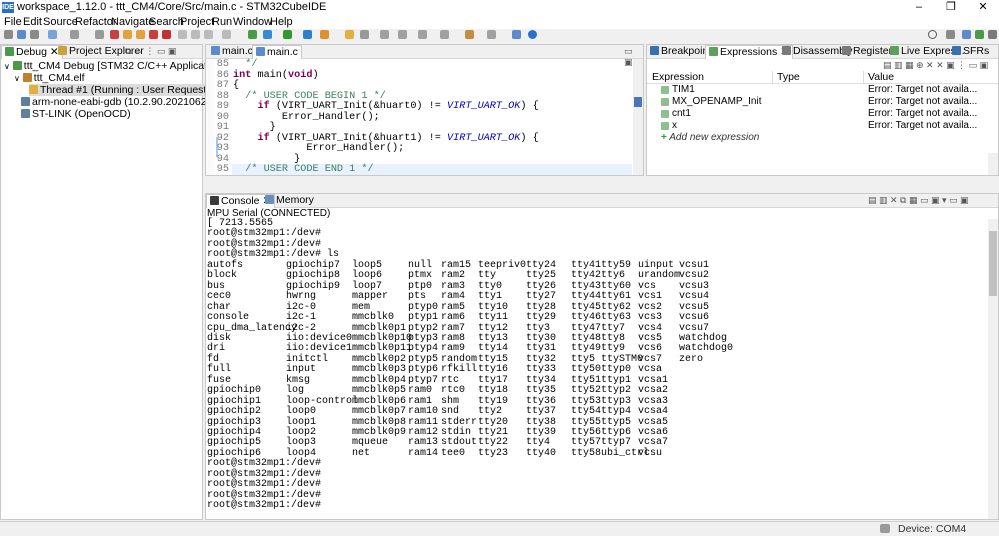  Describe the element at coordinates (289, 200) in the screenshot. I see `tab-memory: Memory` at that location.